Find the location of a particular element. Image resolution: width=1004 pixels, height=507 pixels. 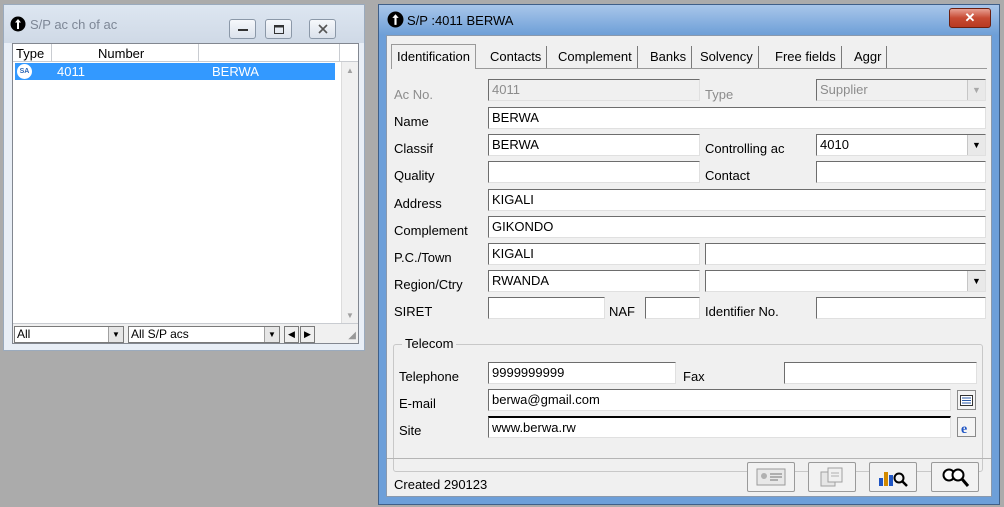

scroll-up-arrow-icon: ▲ is located at coordinates (350, 70).